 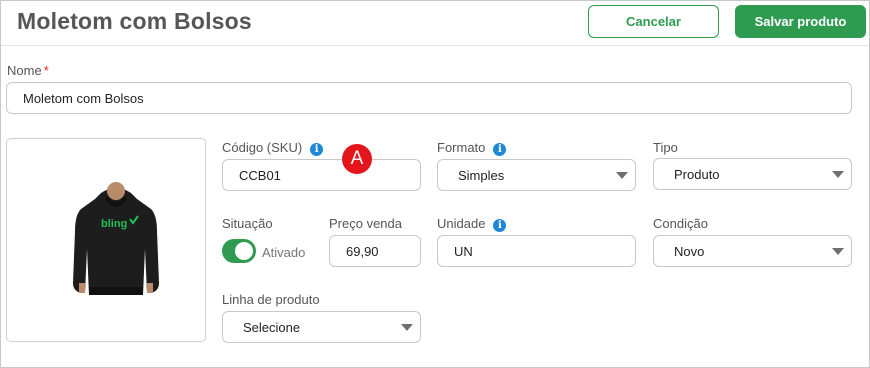 I want to click on price-input-value: 69,90, so click(x=362, y=251).